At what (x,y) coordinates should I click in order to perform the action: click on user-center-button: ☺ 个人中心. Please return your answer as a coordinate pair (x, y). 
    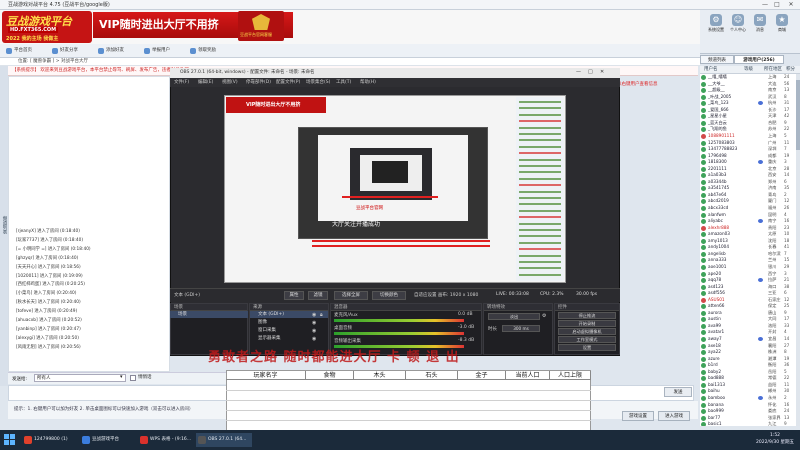
    Looking at the image, I should click on (738, 25).